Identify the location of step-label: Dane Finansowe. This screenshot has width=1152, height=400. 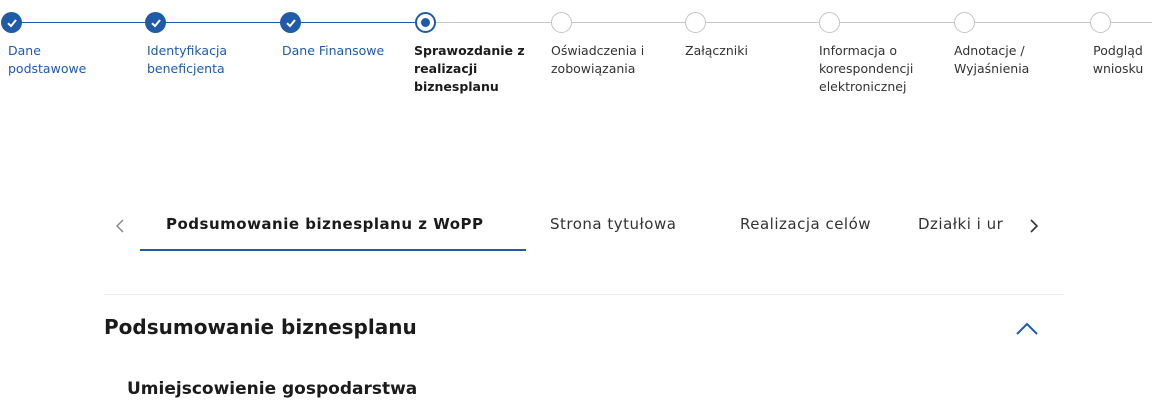
(333, 50).